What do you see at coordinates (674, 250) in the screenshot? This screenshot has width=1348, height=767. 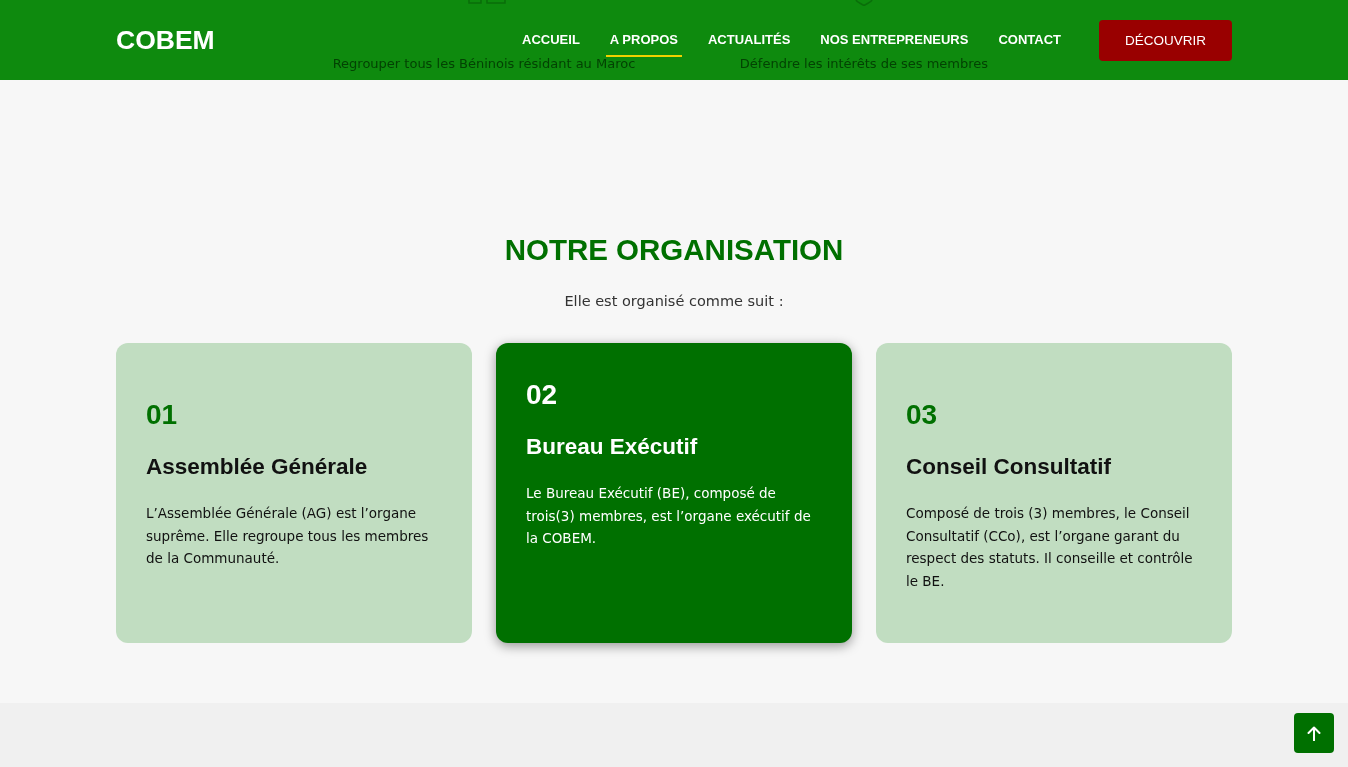 I see `section-title: NOTRE ORGANISATION` at bounding box center [674, 250].